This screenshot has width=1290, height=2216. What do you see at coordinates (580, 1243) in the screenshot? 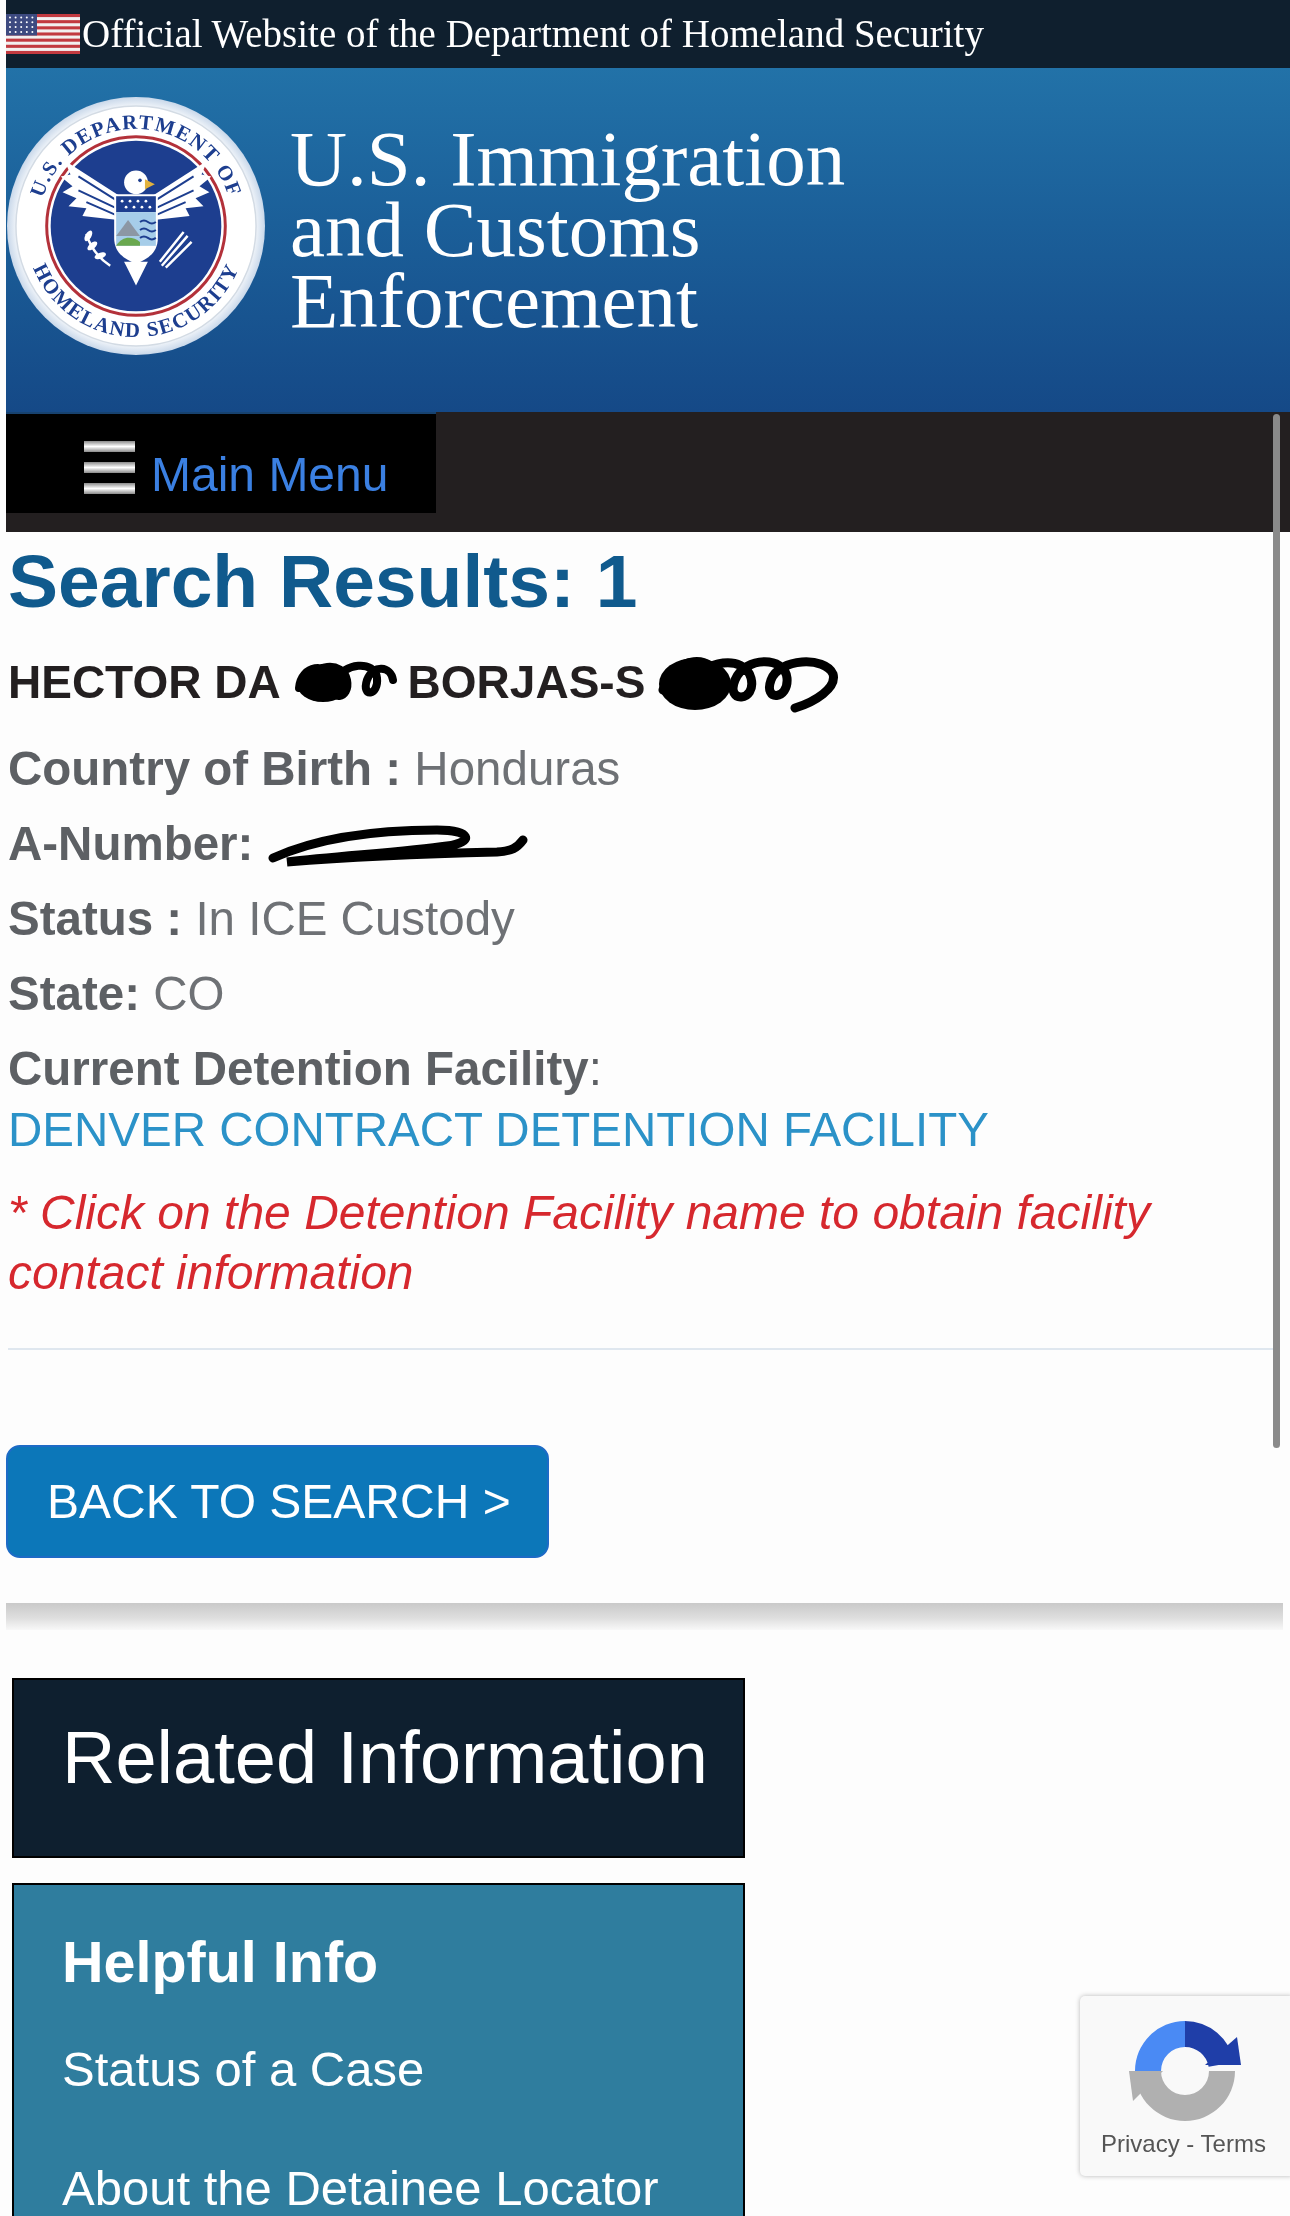
I see `facility-note-text: * Click on the Detention Facility name to obtain facility contact information` at bounding box center [580, 1243].